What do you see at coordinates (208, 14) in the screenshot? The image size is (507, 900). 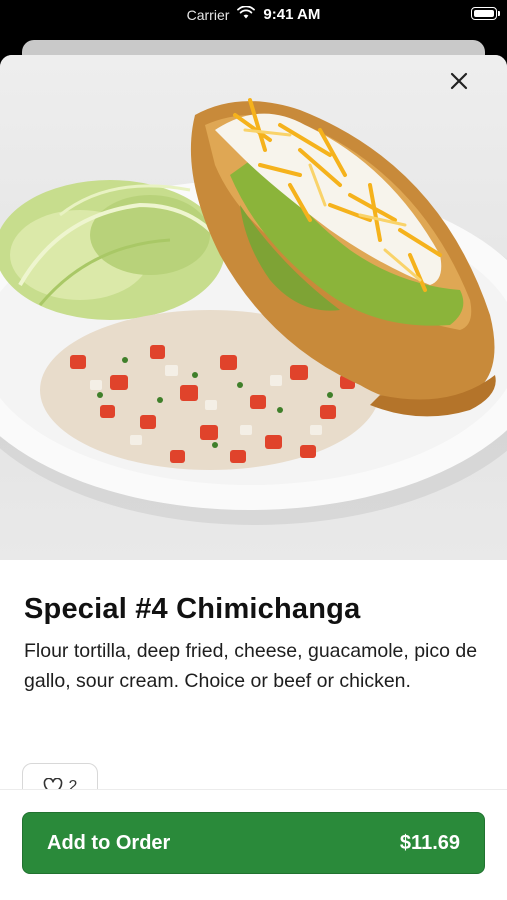 I see `carrier-label: Carrier` at bounding box center [208, 14].